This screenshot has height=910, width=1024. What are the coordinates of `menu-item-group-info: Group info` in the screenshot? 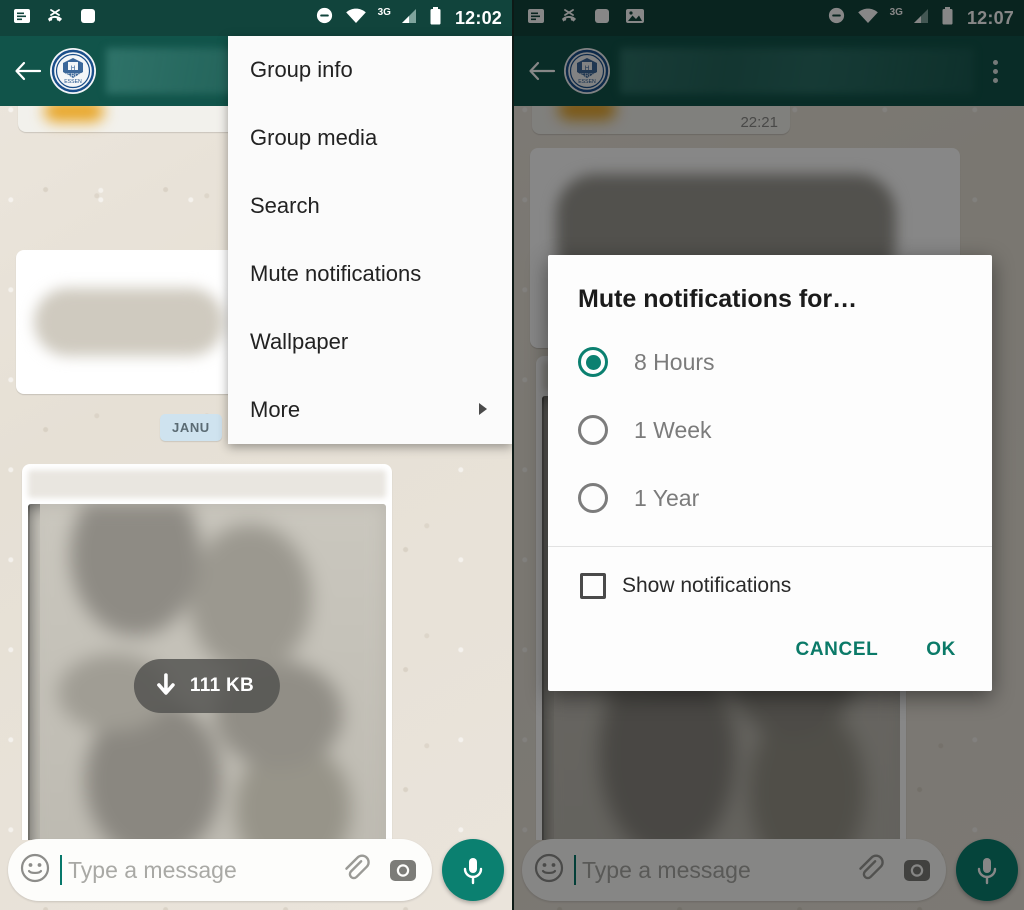 It's located at (370, 70).